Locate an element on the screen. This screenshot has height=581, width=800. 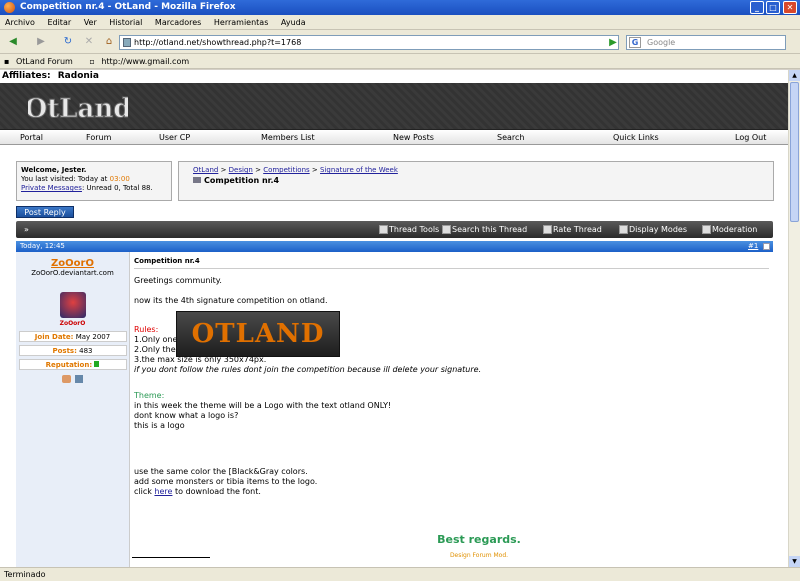
affiliates-label: Affiliates: is located at coordinates (26, 76).